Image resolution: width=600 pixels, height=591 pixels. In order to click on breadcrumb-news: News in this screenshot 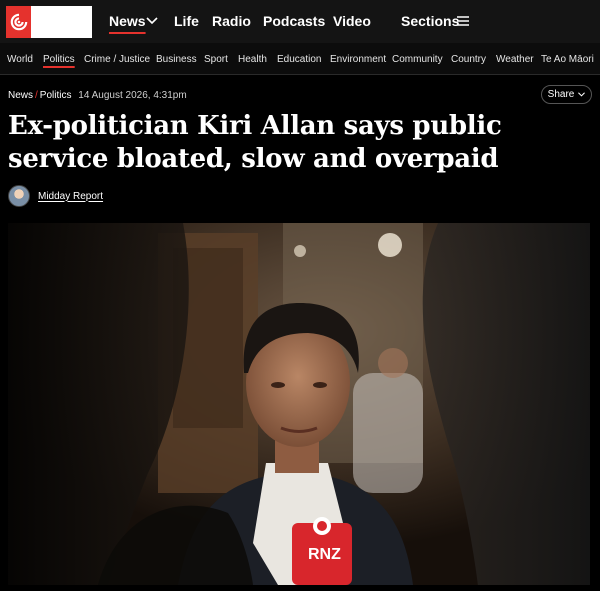, I will do `click(20, 95)`.